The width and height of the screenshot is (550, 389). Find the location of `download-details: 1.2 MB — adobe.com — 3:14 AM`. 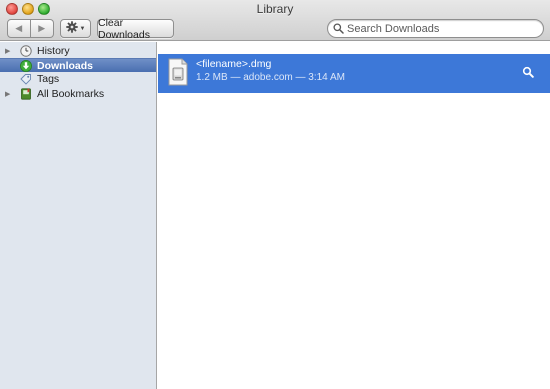

download-details: 1.2 MB — adobe.com — 3:14 AM is located at coordinates (270, 77).